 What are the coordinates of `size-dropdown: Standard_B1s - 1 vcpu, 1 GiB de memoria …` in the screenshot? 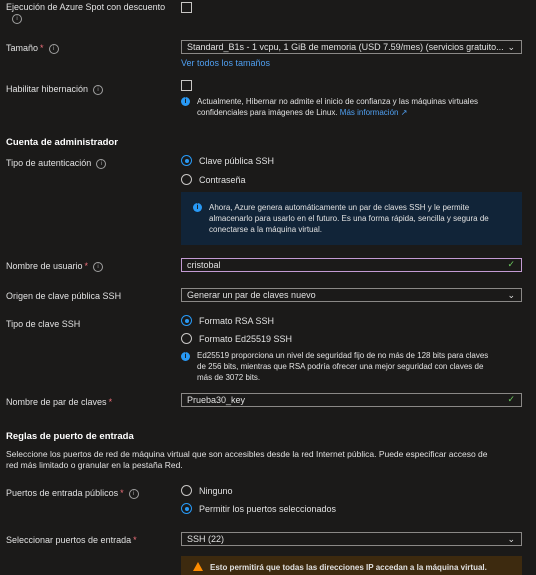 It's located at (351, 47).